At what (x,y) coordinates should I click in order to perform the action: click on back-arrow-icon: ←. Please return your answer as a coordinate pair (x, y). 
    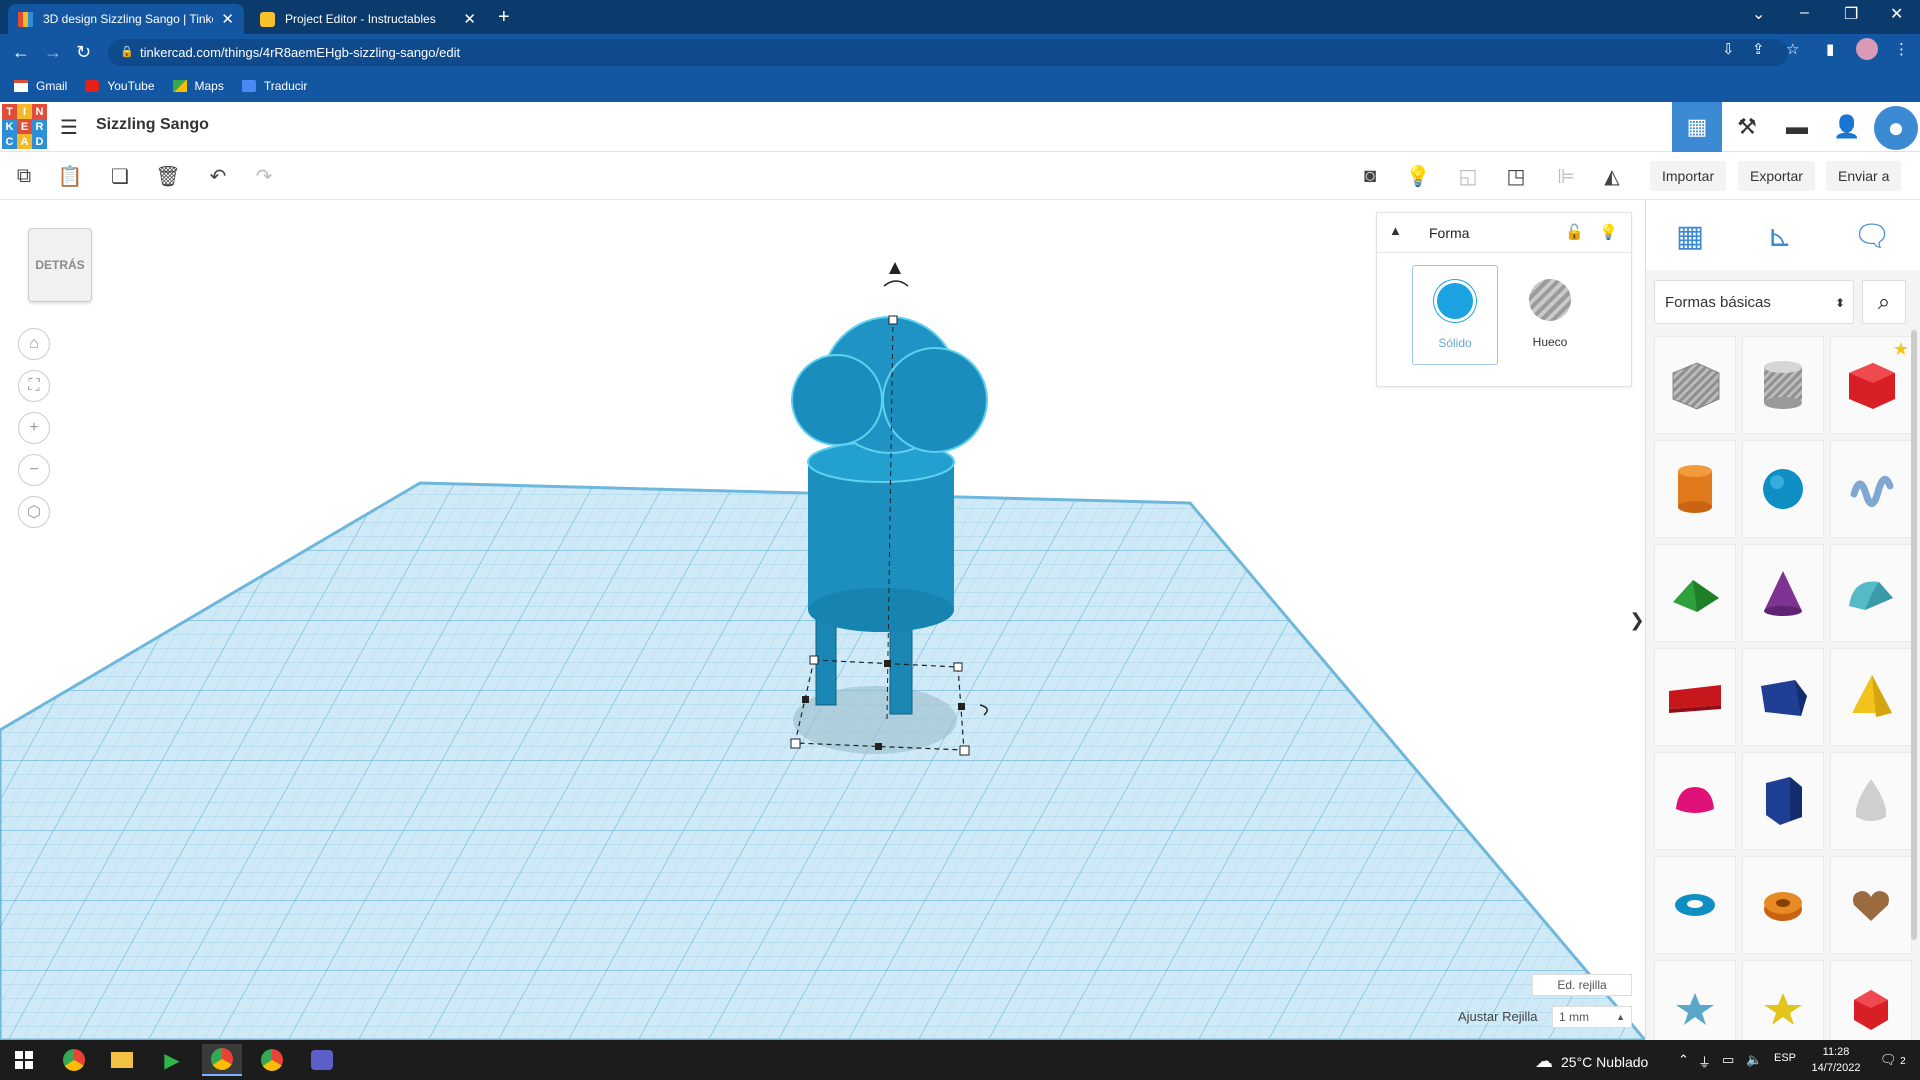
    Looking at the image, I should click on (21, 52).